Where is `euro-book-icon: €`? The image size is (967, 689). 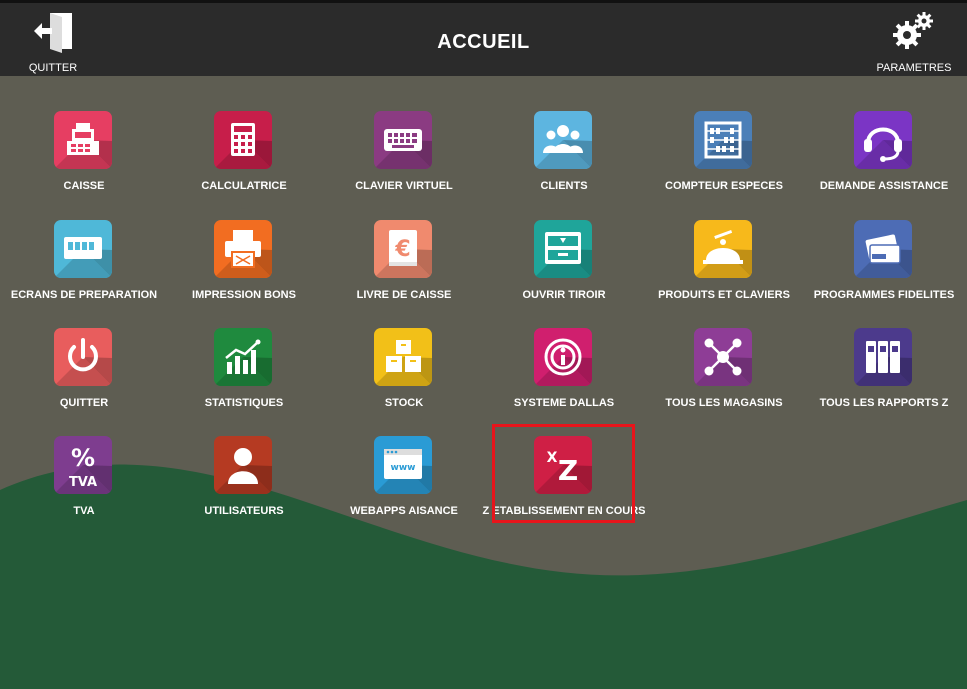
euro-book-icon: € is located at coordinates (403, 249).